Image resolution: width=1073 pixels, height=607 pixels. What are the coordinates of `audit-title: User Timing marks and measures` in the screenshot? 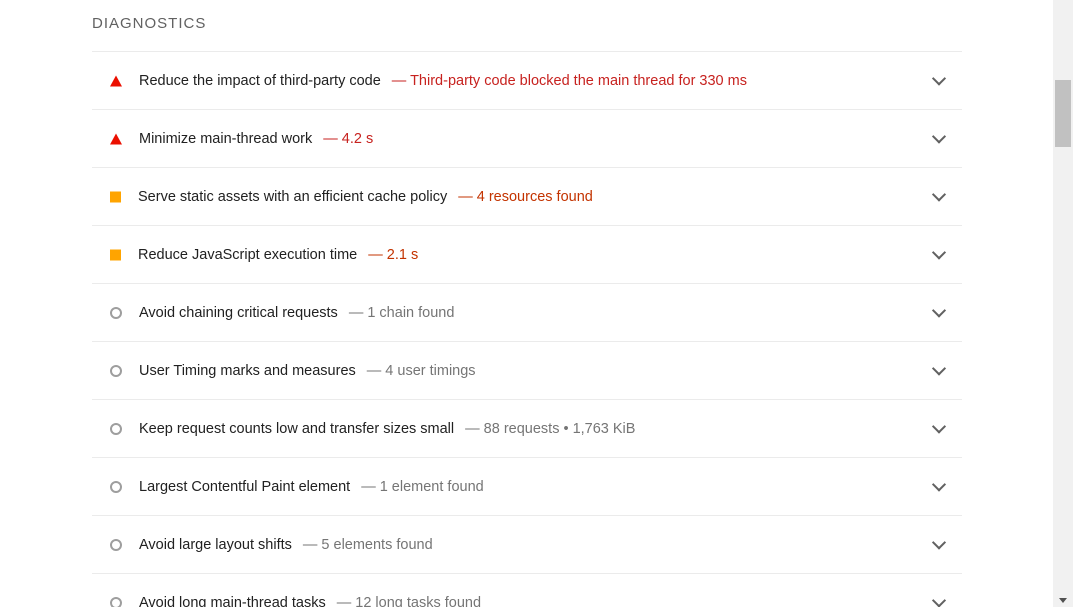 It's located at (247, 370).